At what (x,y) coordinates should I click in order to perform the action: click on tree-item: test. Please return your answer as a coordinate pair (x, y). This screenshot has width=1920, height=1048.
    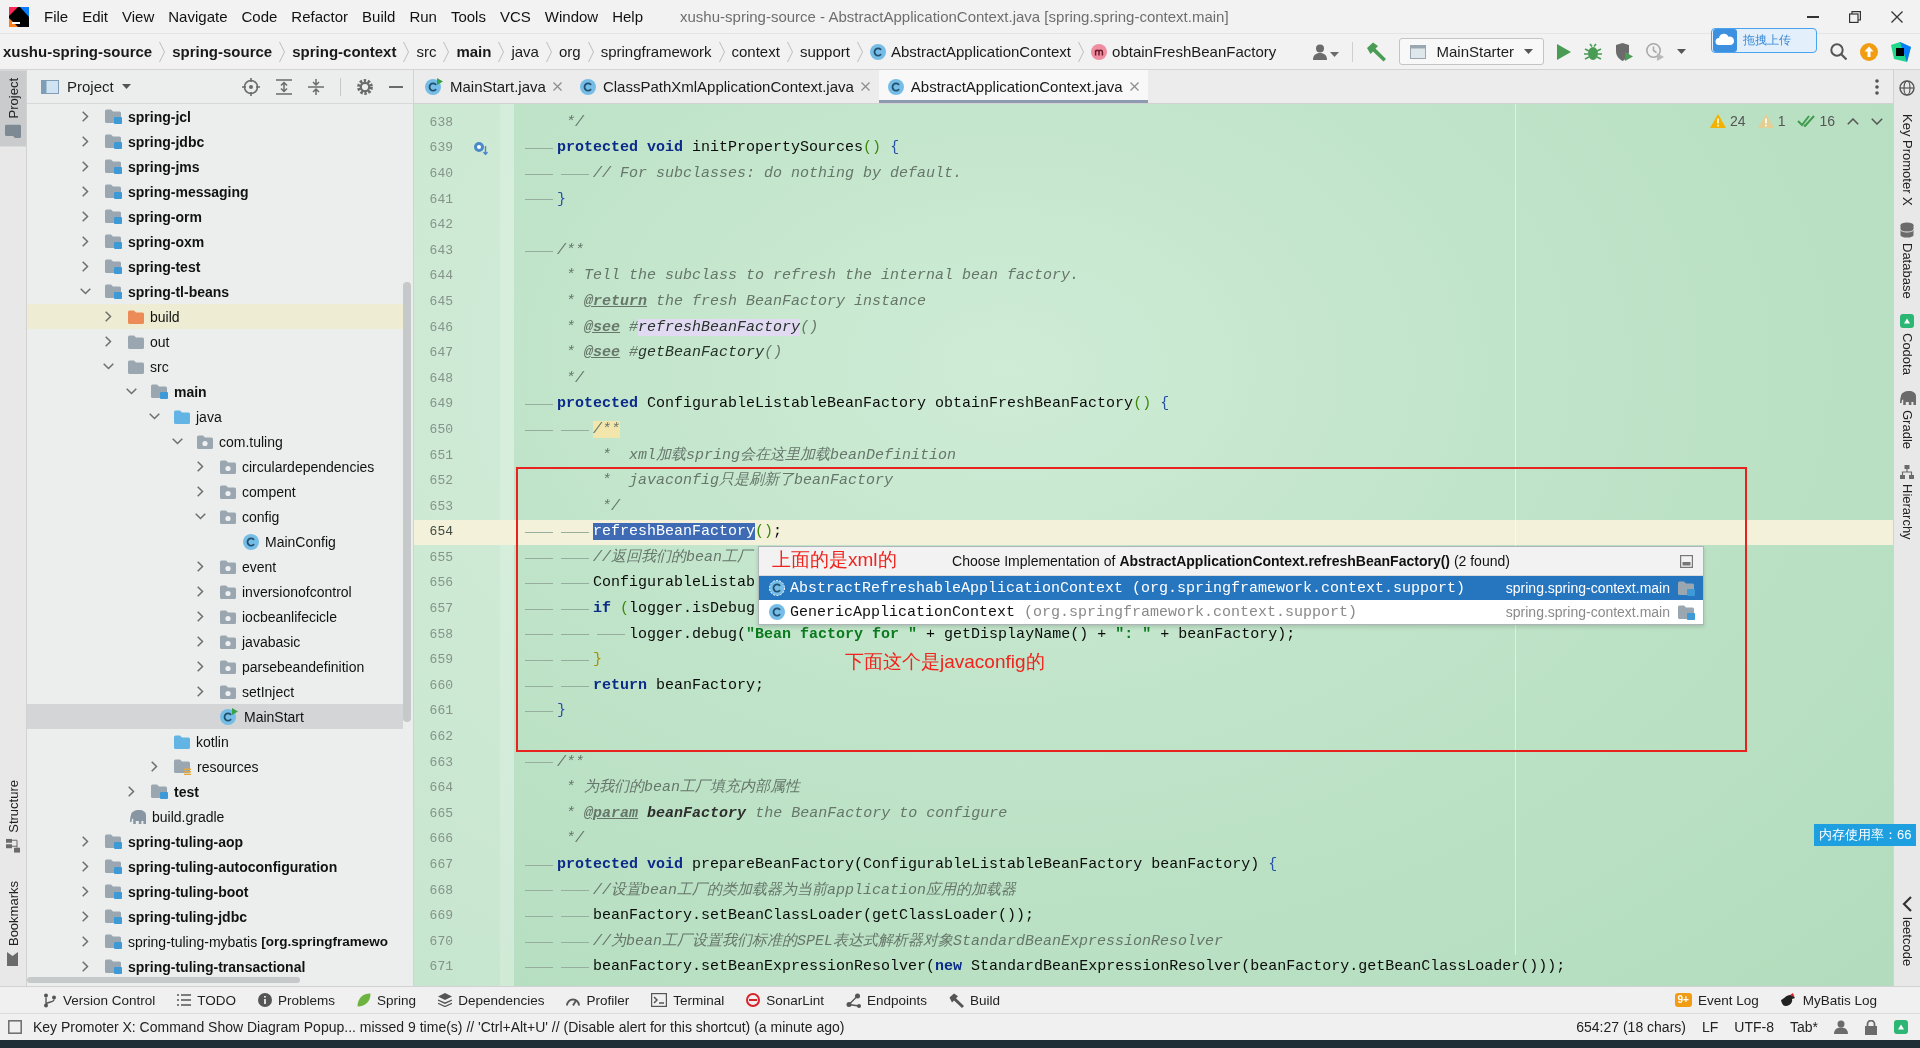
    Looking at the image, I should click on (215, 791).